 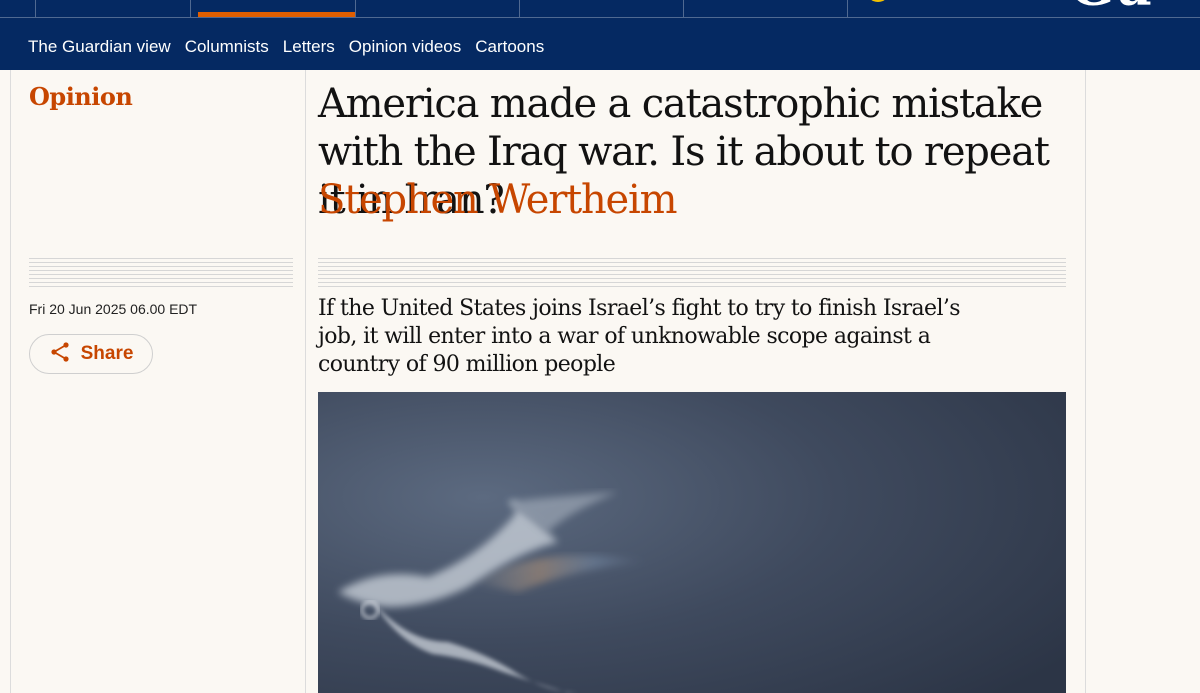 What do you see at coordinates (405, 47) in the screenshot?
I see `subnav-item-opinion-videos: Opinion videos` at bounding box center [405, 47].